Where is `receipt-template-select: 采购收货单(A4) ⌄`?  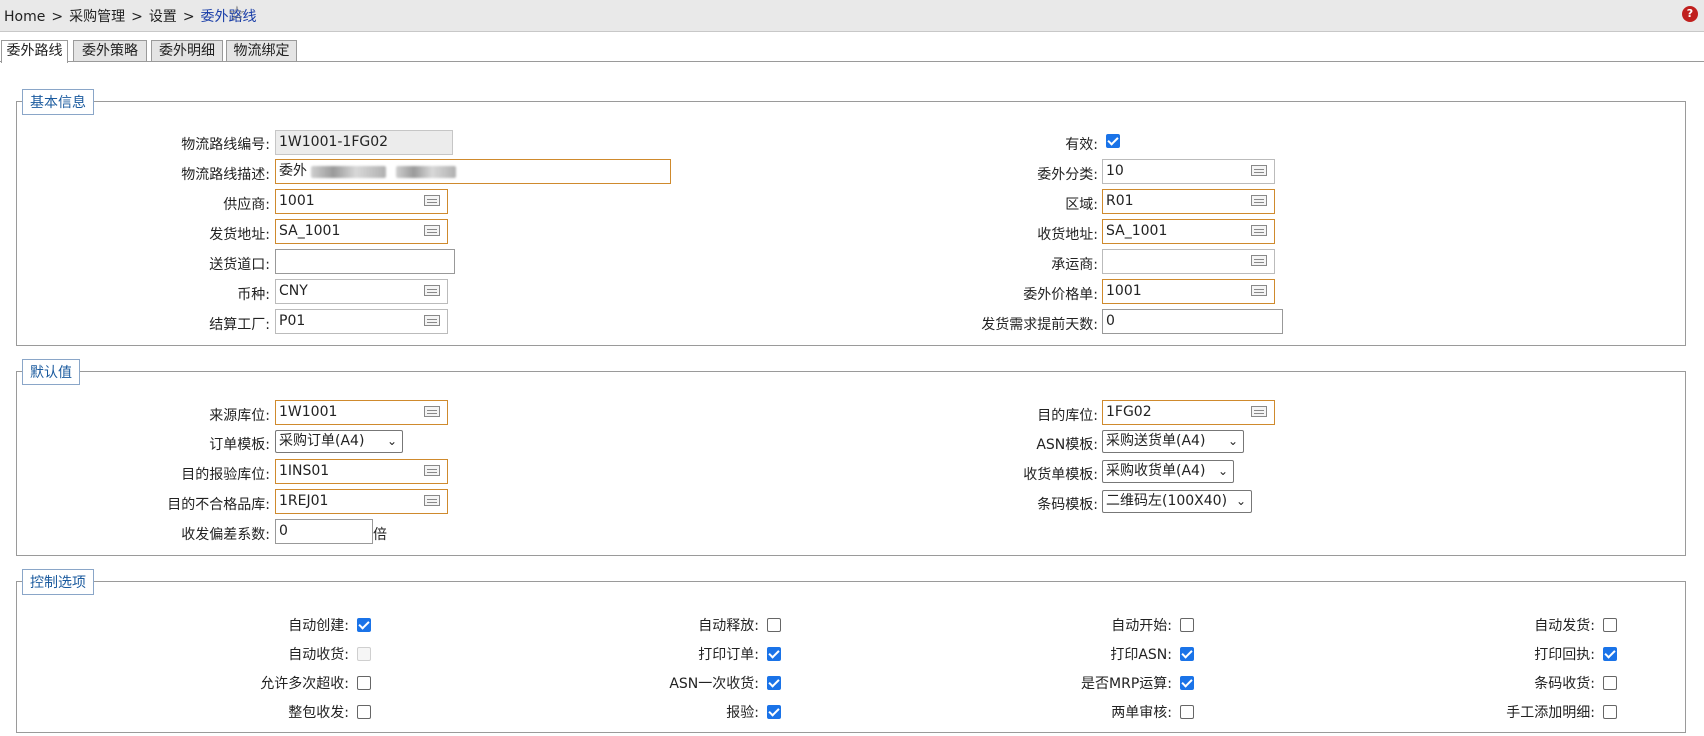 receipt-template-select: 采购收货单(A4) ⌄ is located at coordinates (1168, 471).